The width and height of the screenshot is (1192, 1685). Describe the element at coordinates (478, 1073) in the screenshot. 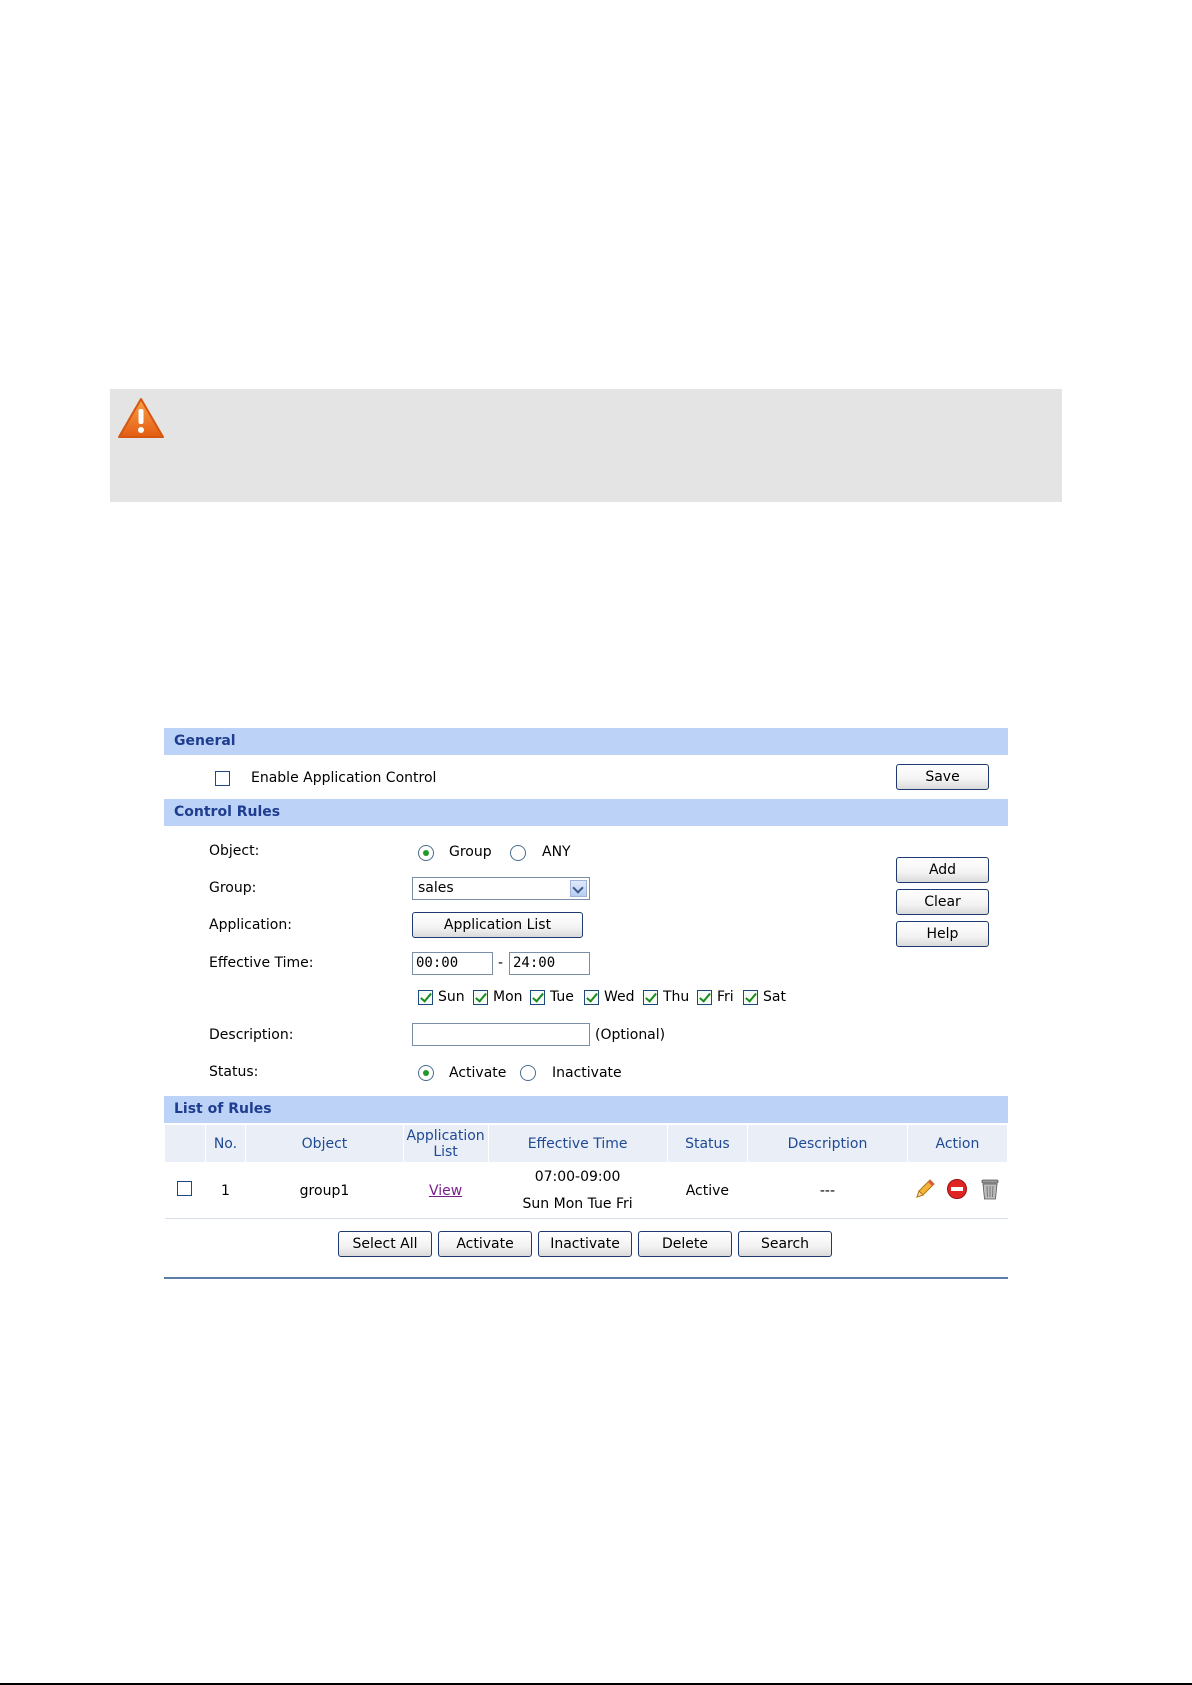

I see `status-activate-label: Activate` at that location.